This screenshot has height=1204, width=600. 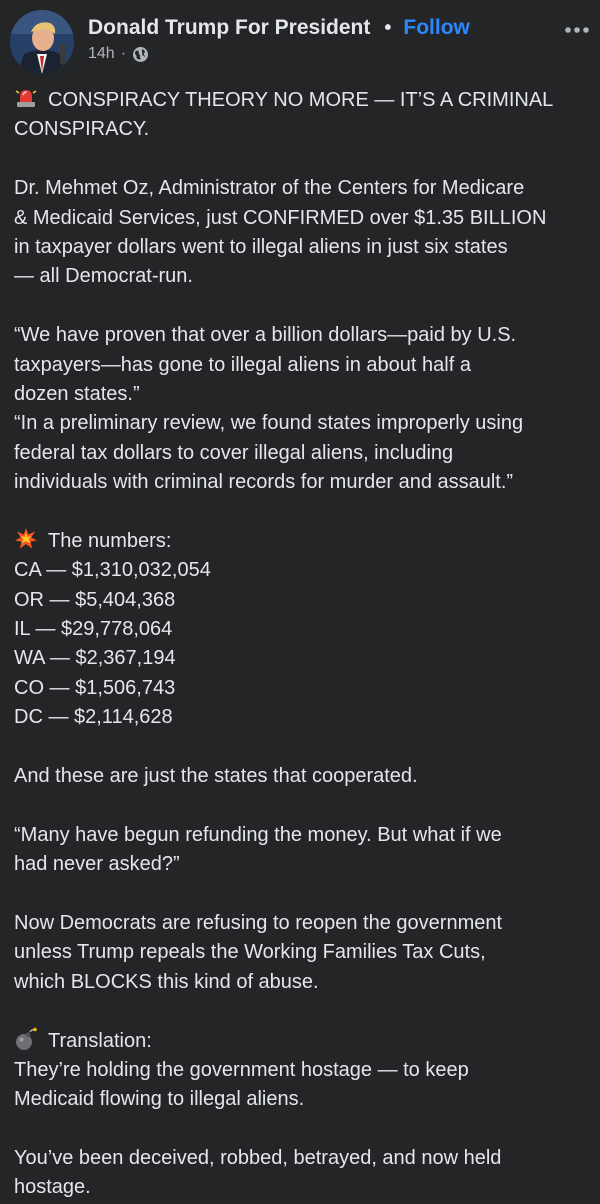 What do you see at coordinates (100, 1040) in the screenshot?
I see `translation-heading: Translation:` at bounding box center [100, 1040].